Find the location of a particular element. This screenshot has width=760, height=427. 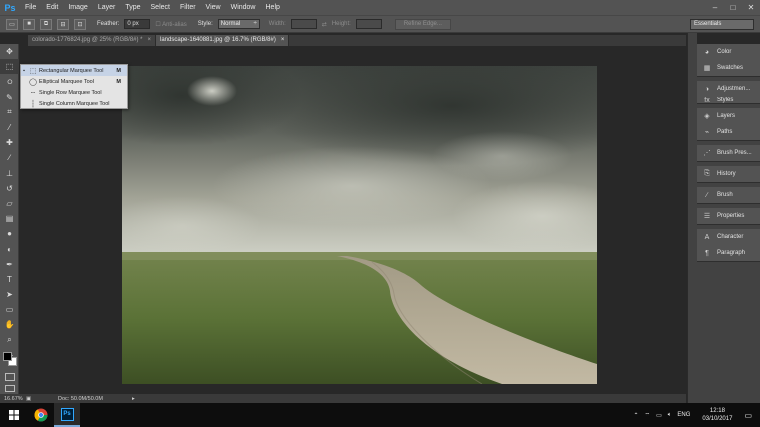

flyout-item-label: Rectangular Marquee Tool is located at coordinates (71, 70).